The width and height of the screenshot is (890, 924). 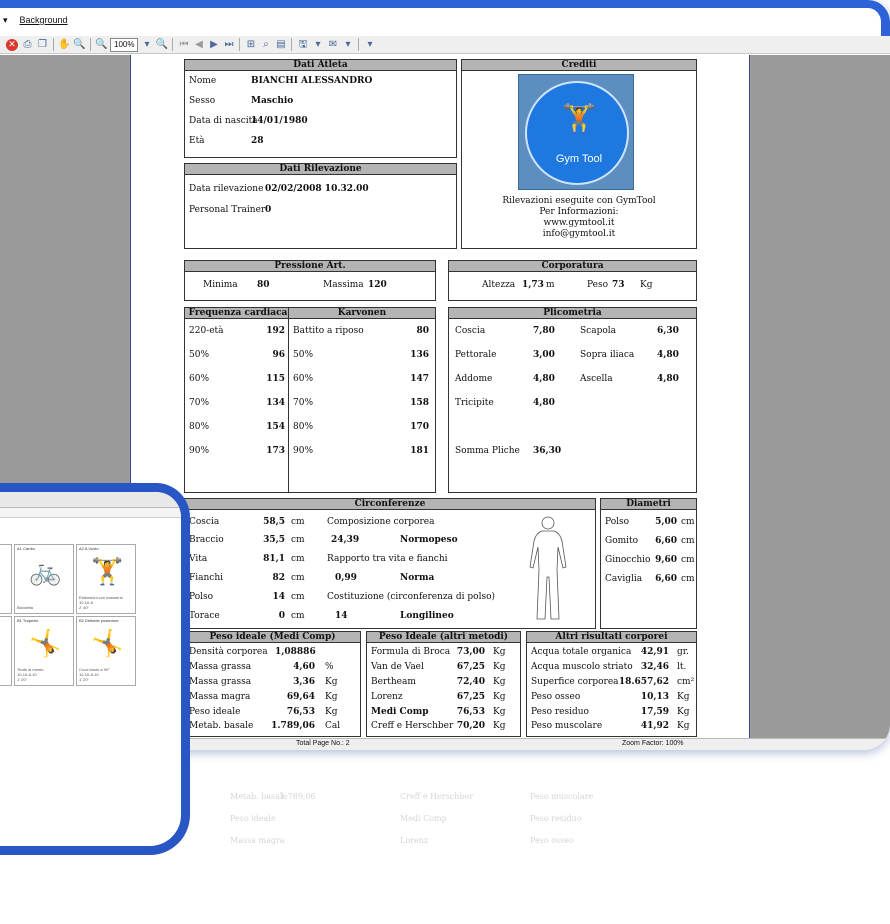 What do you see at coordinates (419, 355) in the screenshot?
I see `row-value: 136` at bounding box center [419, 355].